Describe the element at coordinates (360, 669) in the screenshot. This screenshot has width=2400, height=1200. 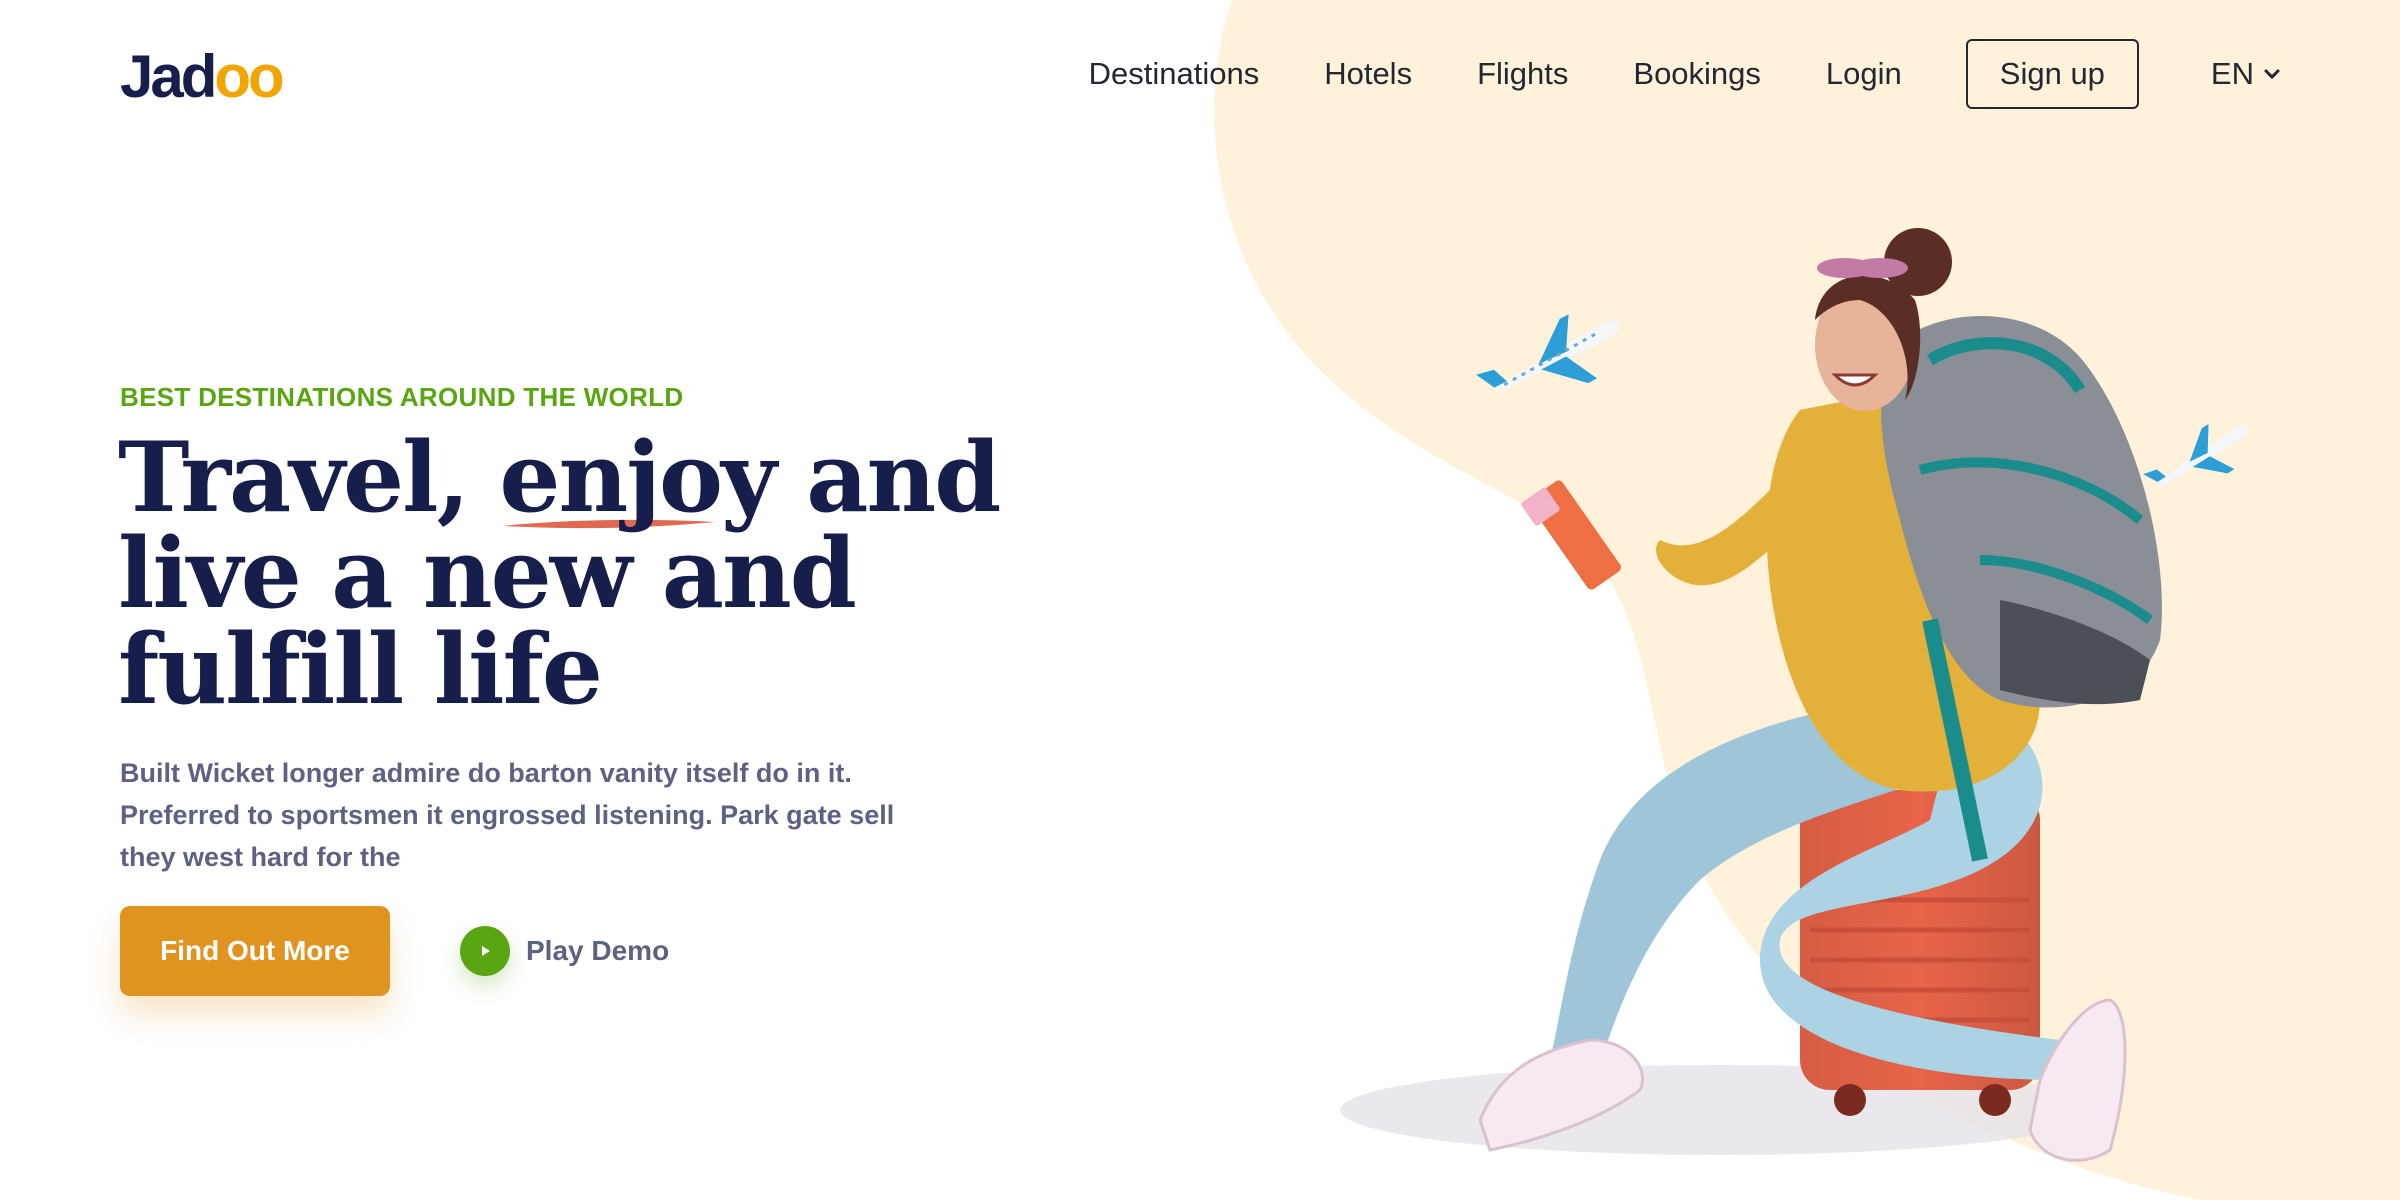
I see `headline-line-3: fulfill life` at that location.